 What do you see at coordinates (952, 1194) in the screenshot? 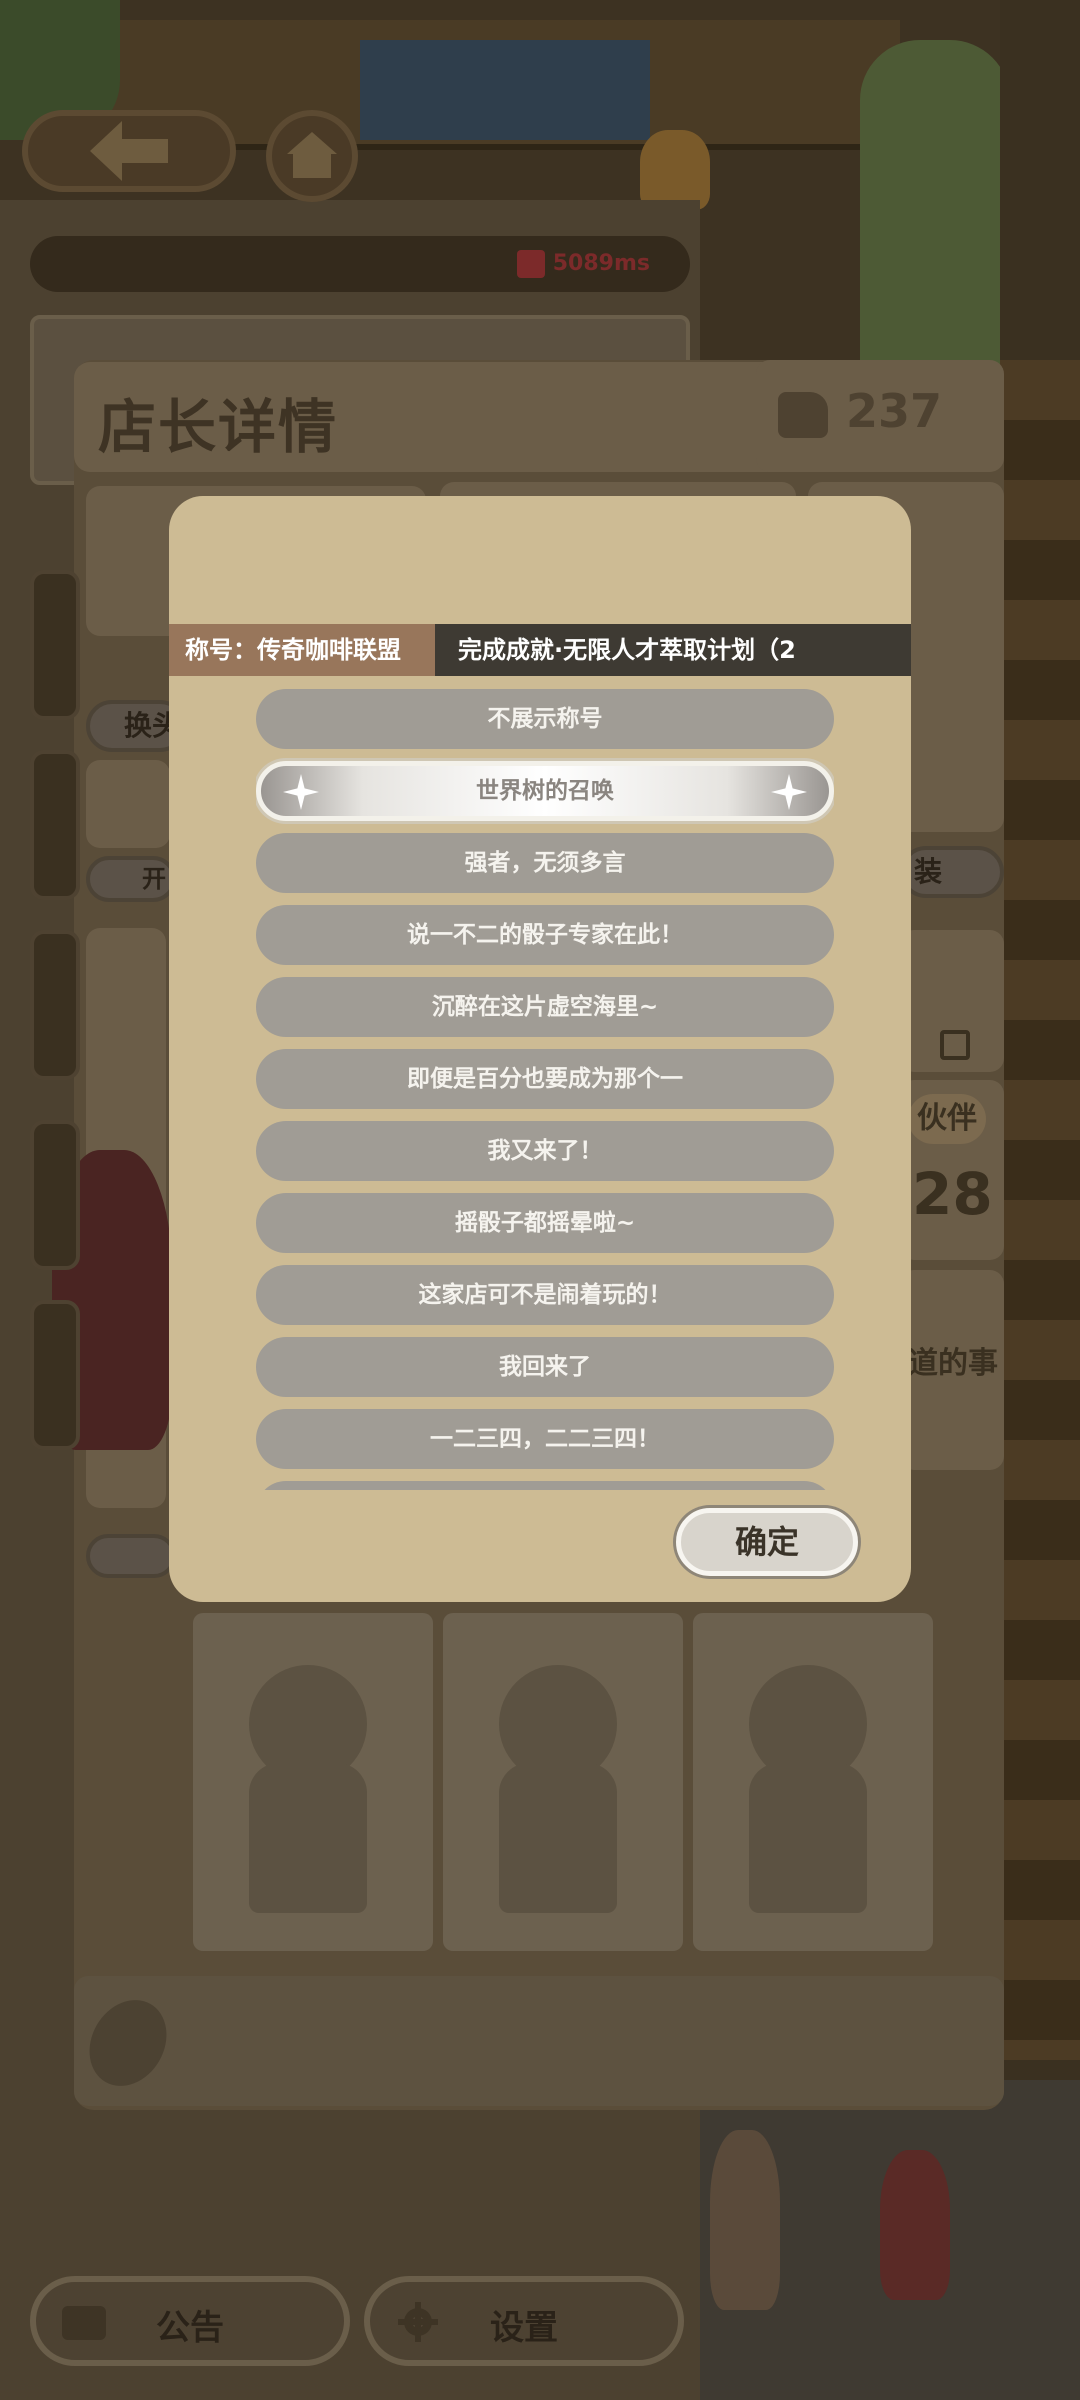
I see `partner-count: 28` at bounding box center [952, 1194].